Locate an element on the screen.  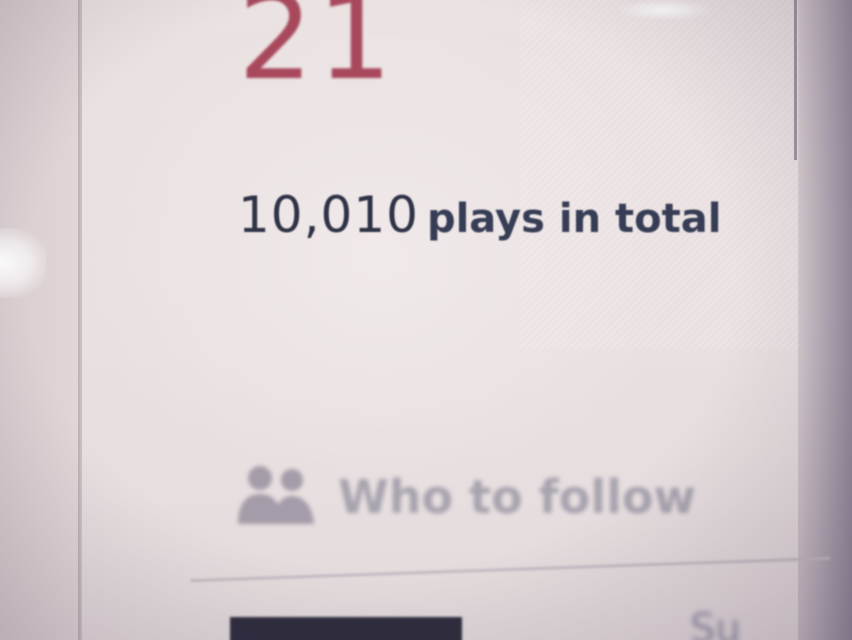
plays-label: plays in total is located at coordinates (574, 219).